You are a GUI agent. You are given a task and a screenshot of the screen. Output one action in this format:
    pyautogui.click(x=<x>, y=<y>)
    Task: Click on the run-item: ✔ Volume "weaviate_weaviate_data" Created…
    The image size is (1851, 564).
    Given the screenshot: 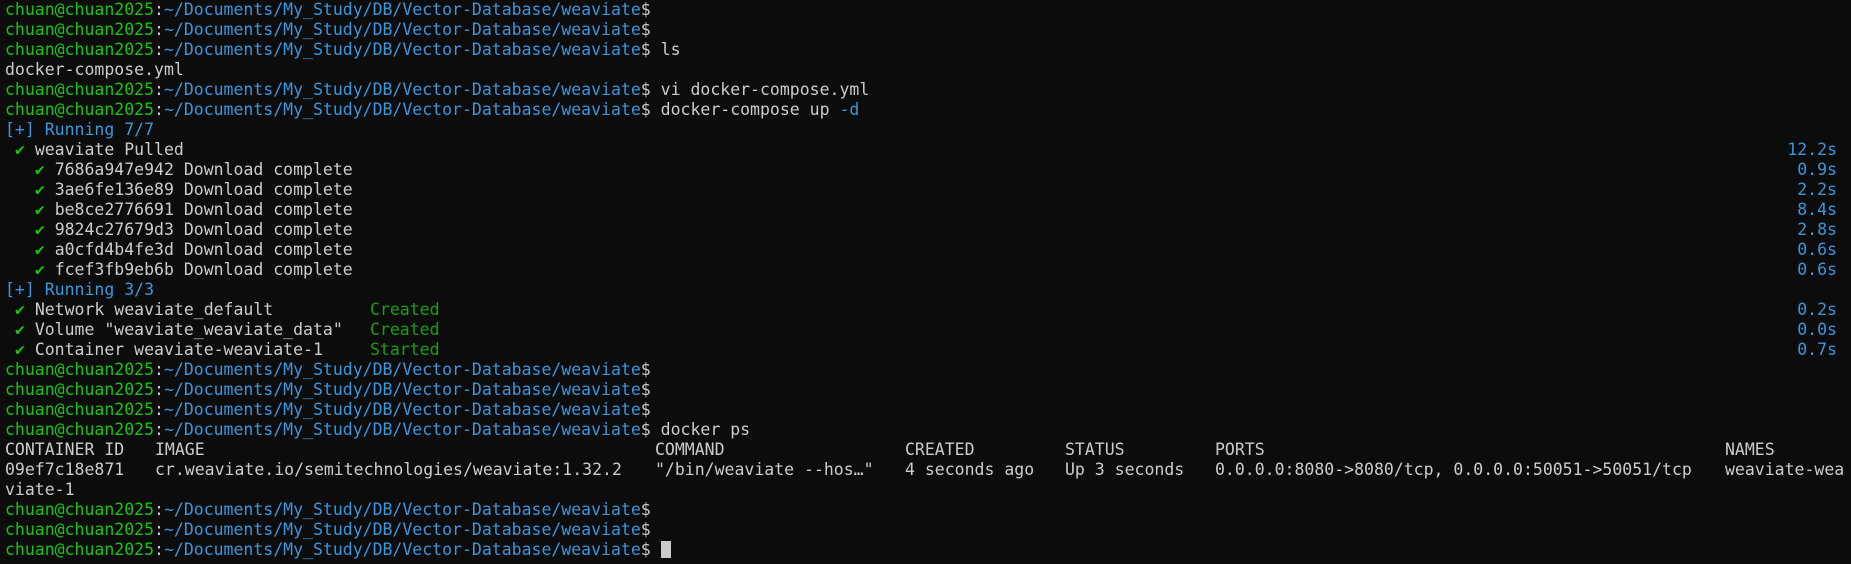 What is the action you would take?
    pyautogui.click(x=928, y=330)
    